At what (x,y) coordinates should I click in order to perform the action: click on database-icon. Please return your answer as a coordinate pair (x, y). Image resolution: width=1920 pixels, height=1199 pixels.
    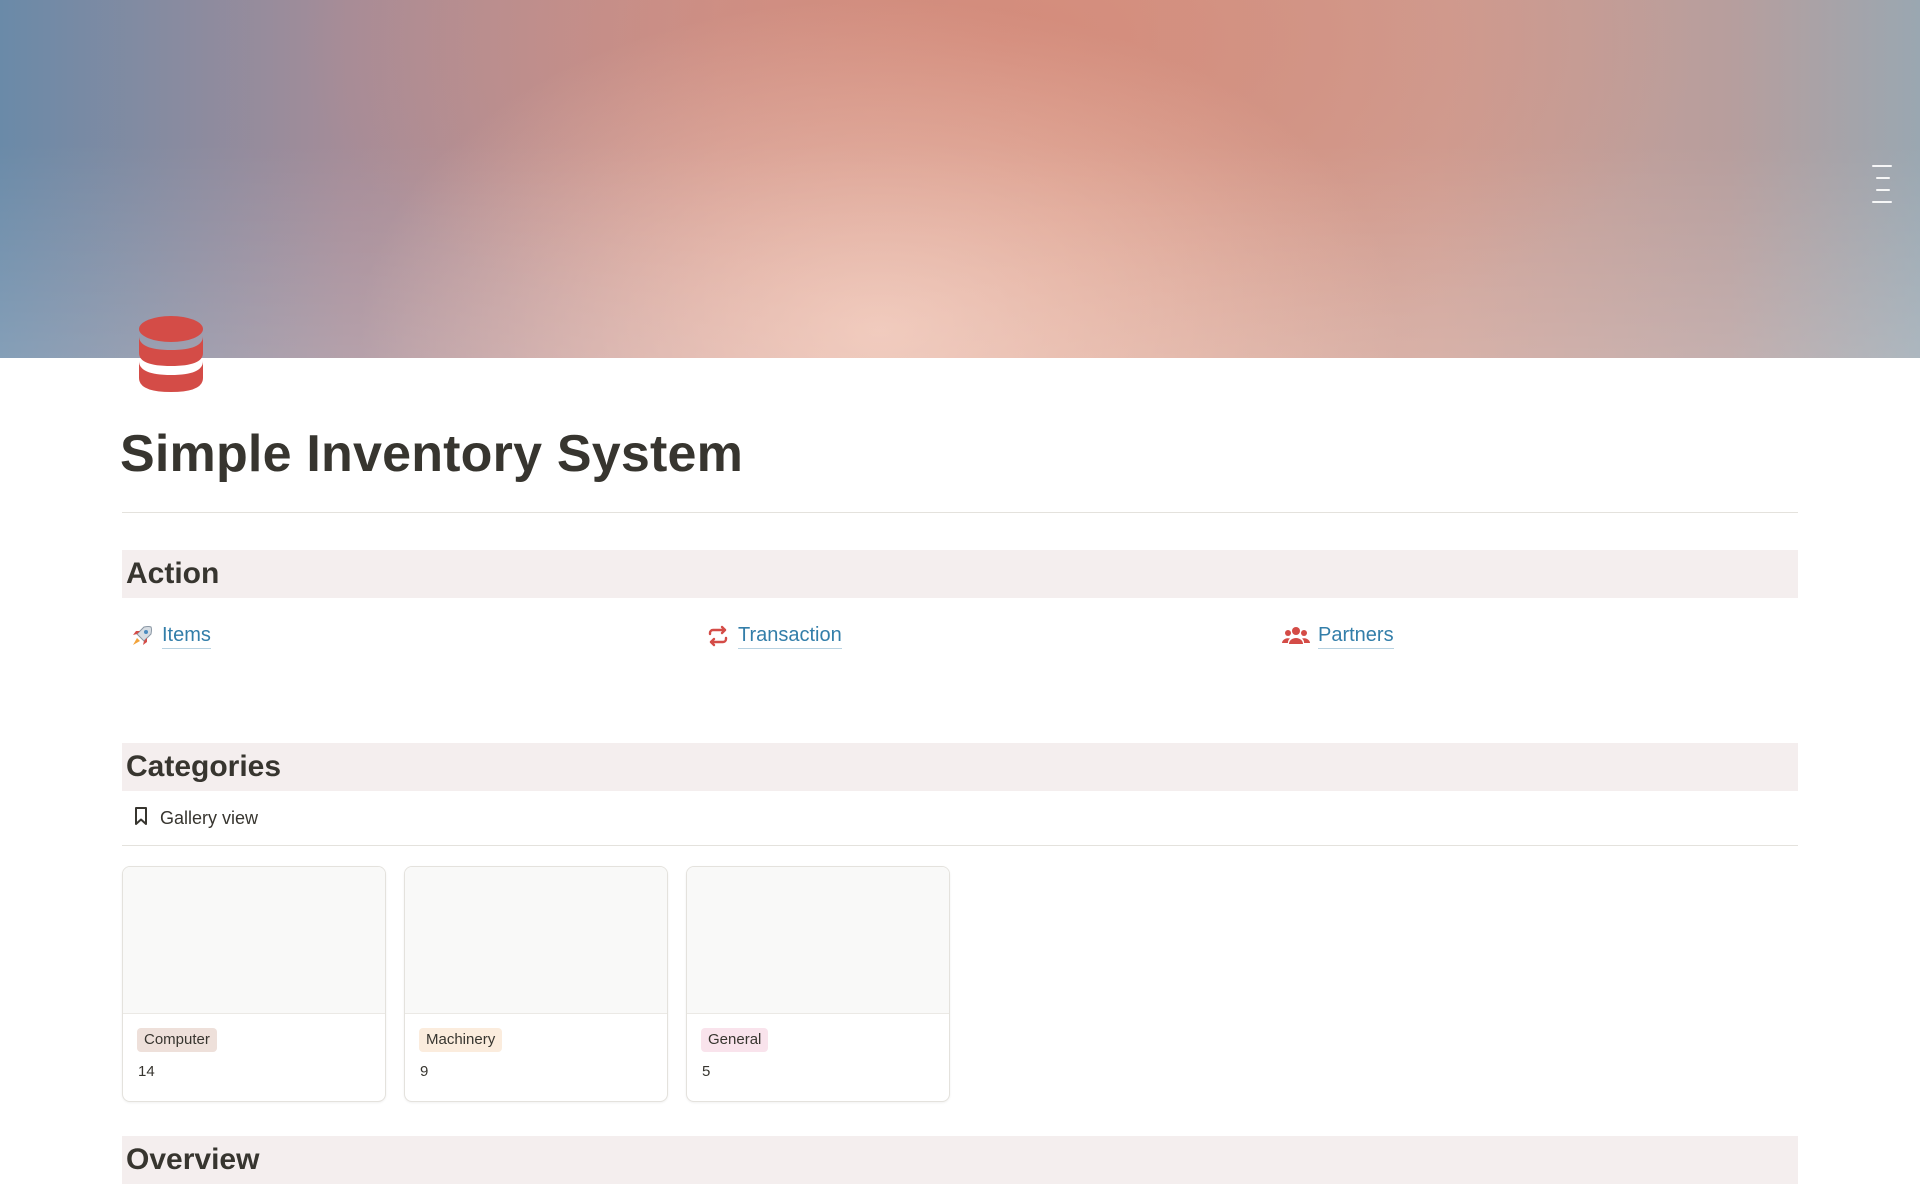
    Looking at the image, I should click on (171, 354).